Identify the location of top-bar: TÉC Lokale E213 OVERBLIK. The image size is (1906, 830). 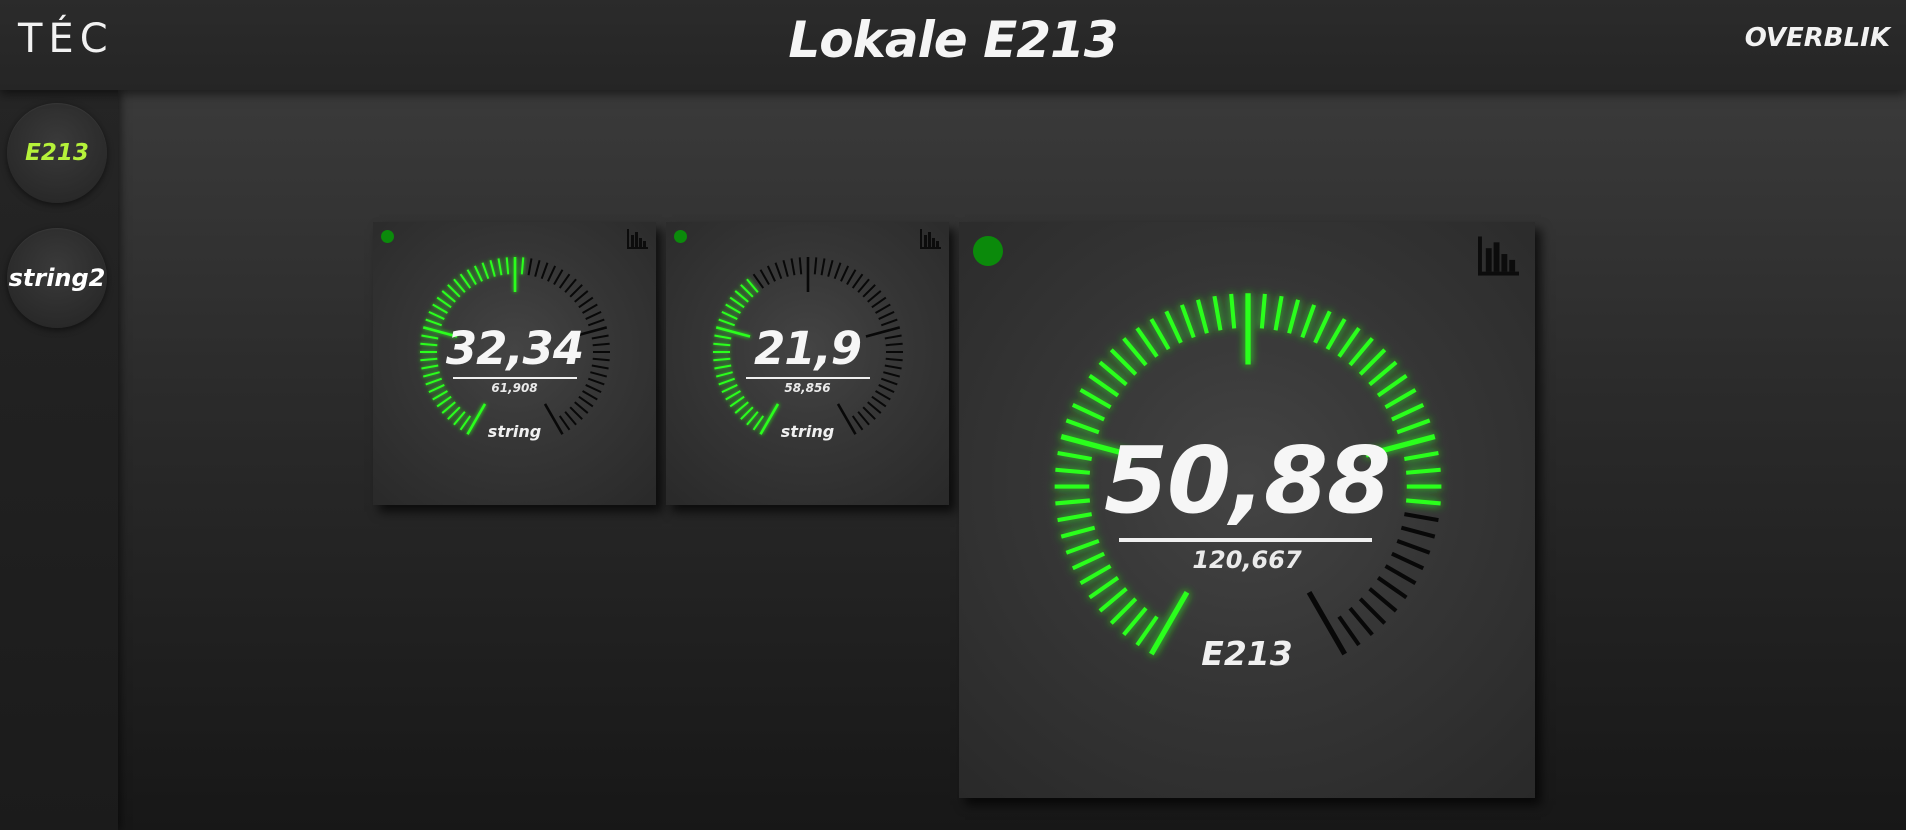
(953, 45).